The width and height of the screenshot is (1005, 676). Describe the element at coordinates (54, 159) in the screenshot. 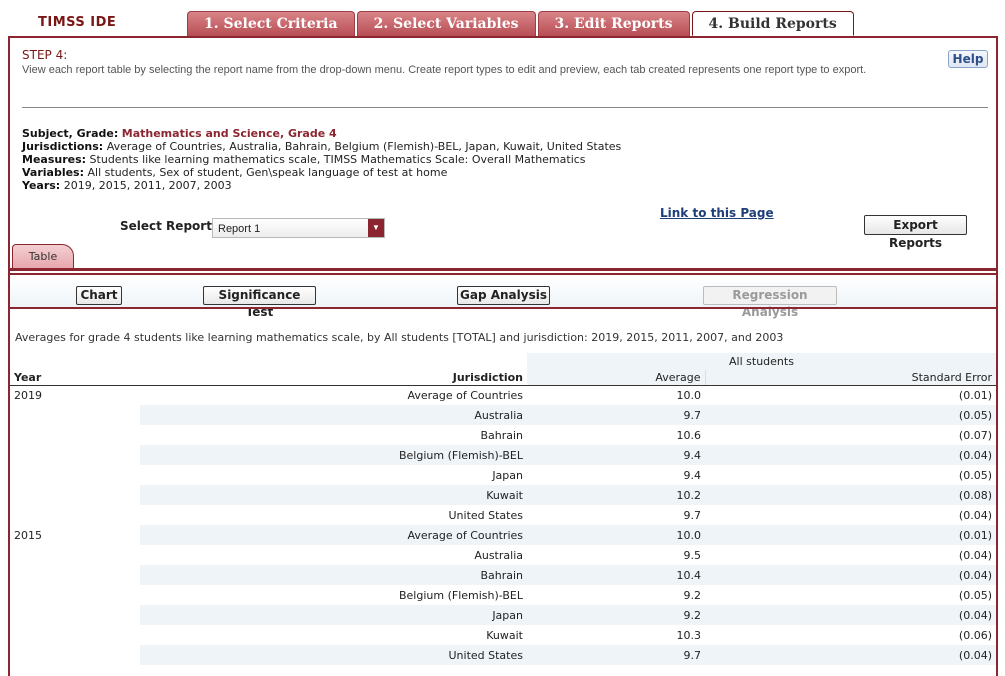

I see `measures-label: Measures:` at that location.